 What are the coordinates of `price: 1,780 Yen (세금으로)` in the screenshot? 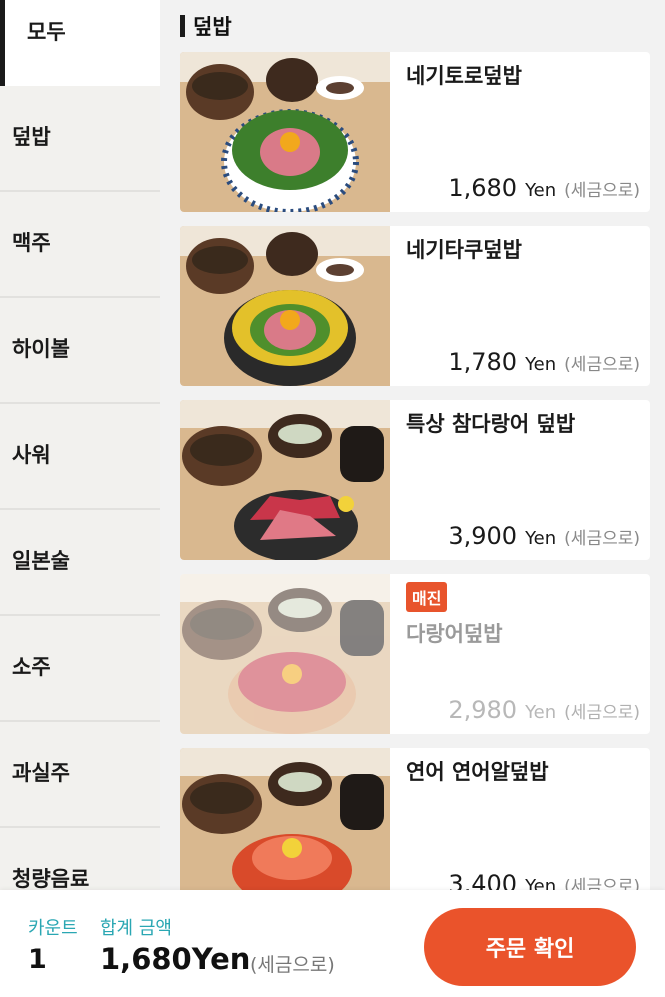 It's located at (544, 362).